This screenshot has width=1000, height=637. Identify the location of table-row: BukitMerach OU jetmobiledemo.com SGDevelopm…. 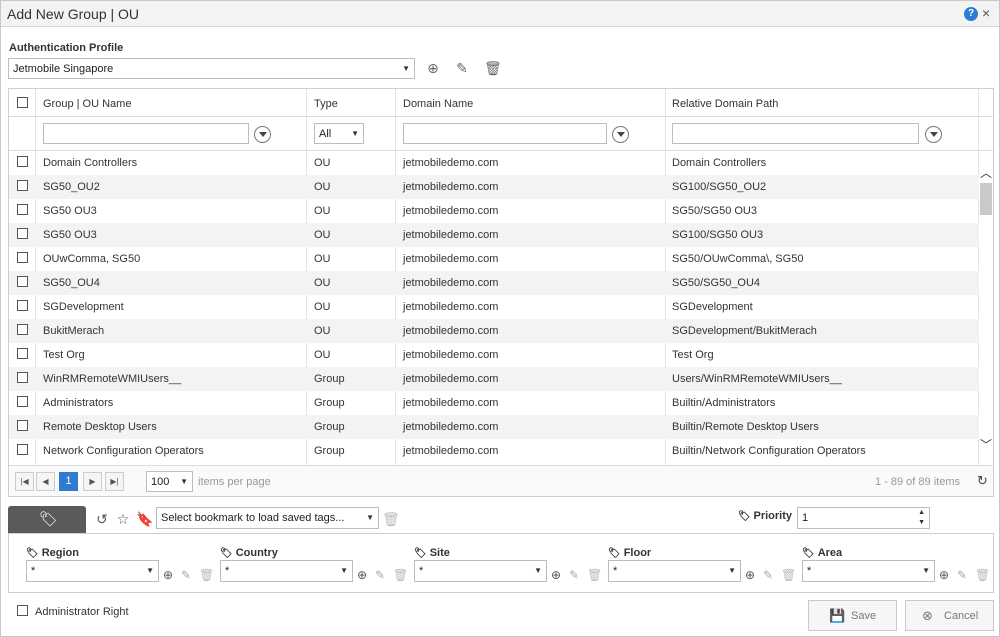
(494, 331).